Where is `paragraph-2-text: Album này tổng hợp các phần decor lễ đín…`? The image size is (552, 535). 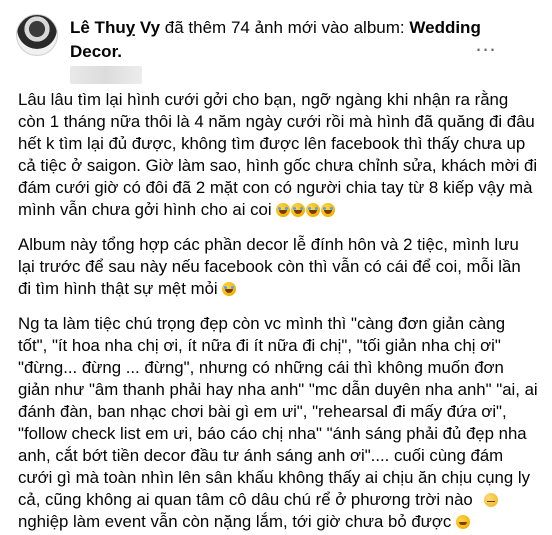 paragraph-2-text: Album này tổng hợp các phần decor lễ đín… is located at coordinates (269, 266).